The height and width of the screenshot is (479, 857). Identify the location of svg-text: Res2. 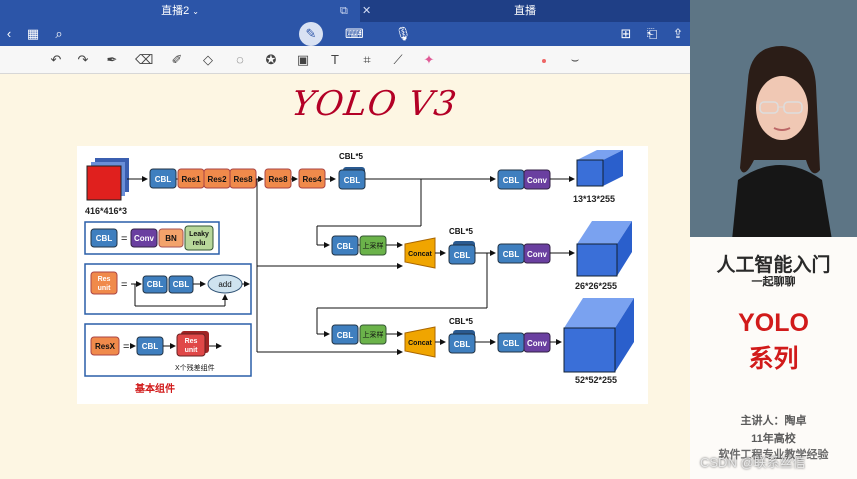
(217, 179).